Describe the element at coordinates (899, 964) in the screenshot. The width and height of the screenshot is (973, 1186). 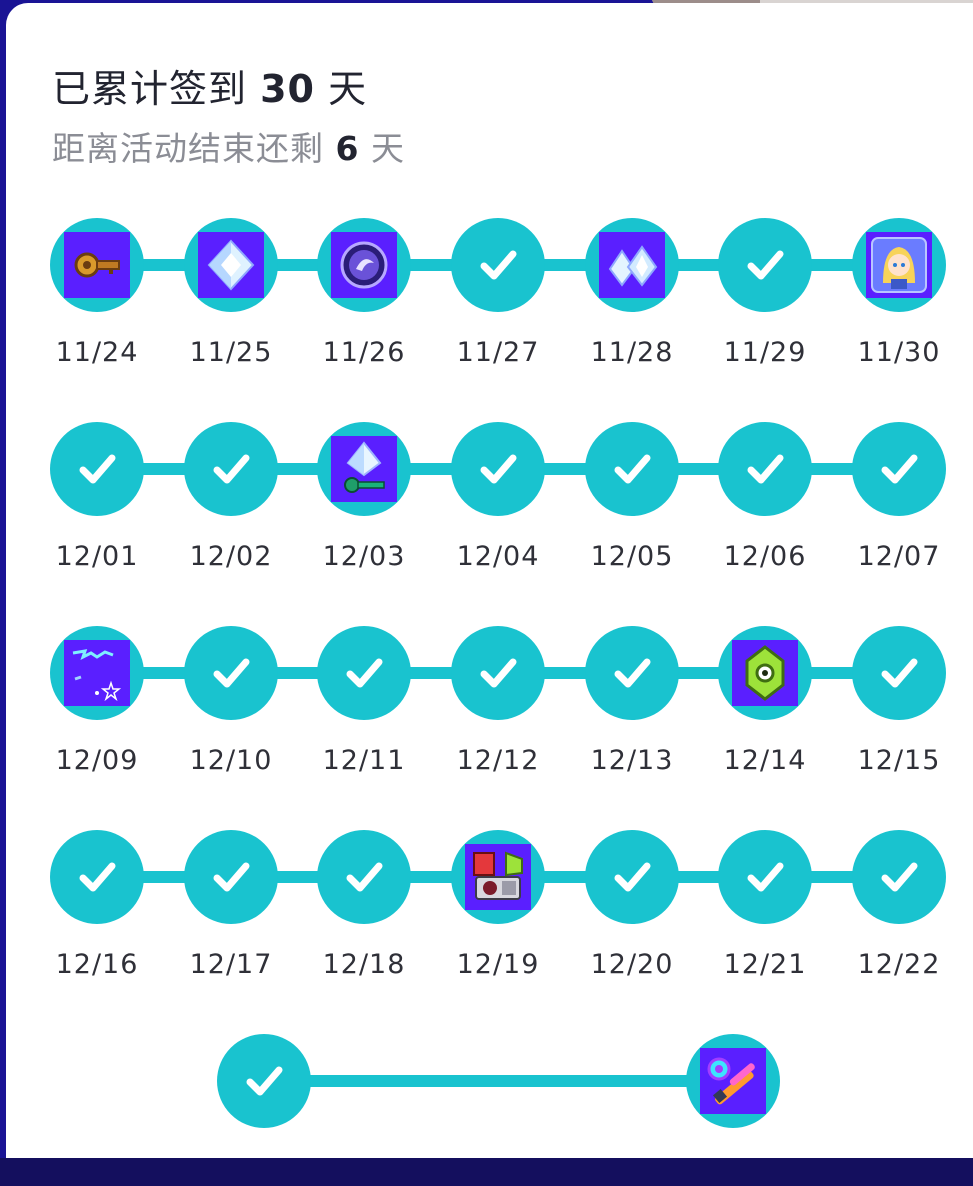
I see `day-date-label: 12/22` at that location.